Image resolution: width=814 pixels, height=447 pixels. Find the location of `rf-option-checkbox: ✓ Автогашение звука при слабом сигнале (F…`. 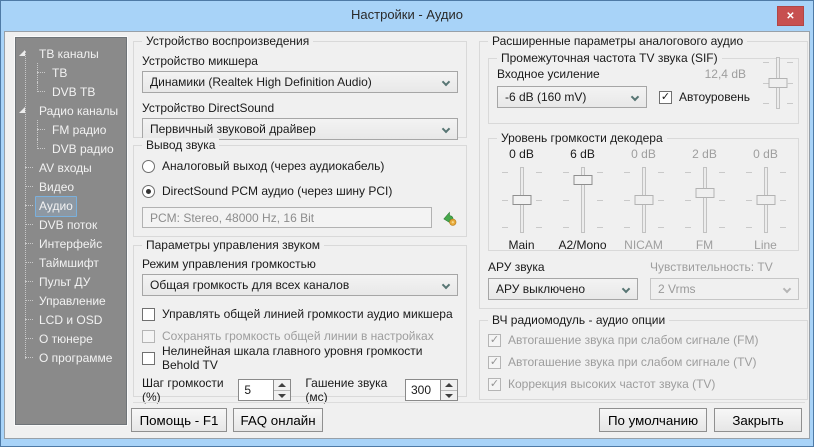

rf-option-checkbox: ✓ Автогашение звука при слабом сигнале (F… is located at coordinates (623, 340).